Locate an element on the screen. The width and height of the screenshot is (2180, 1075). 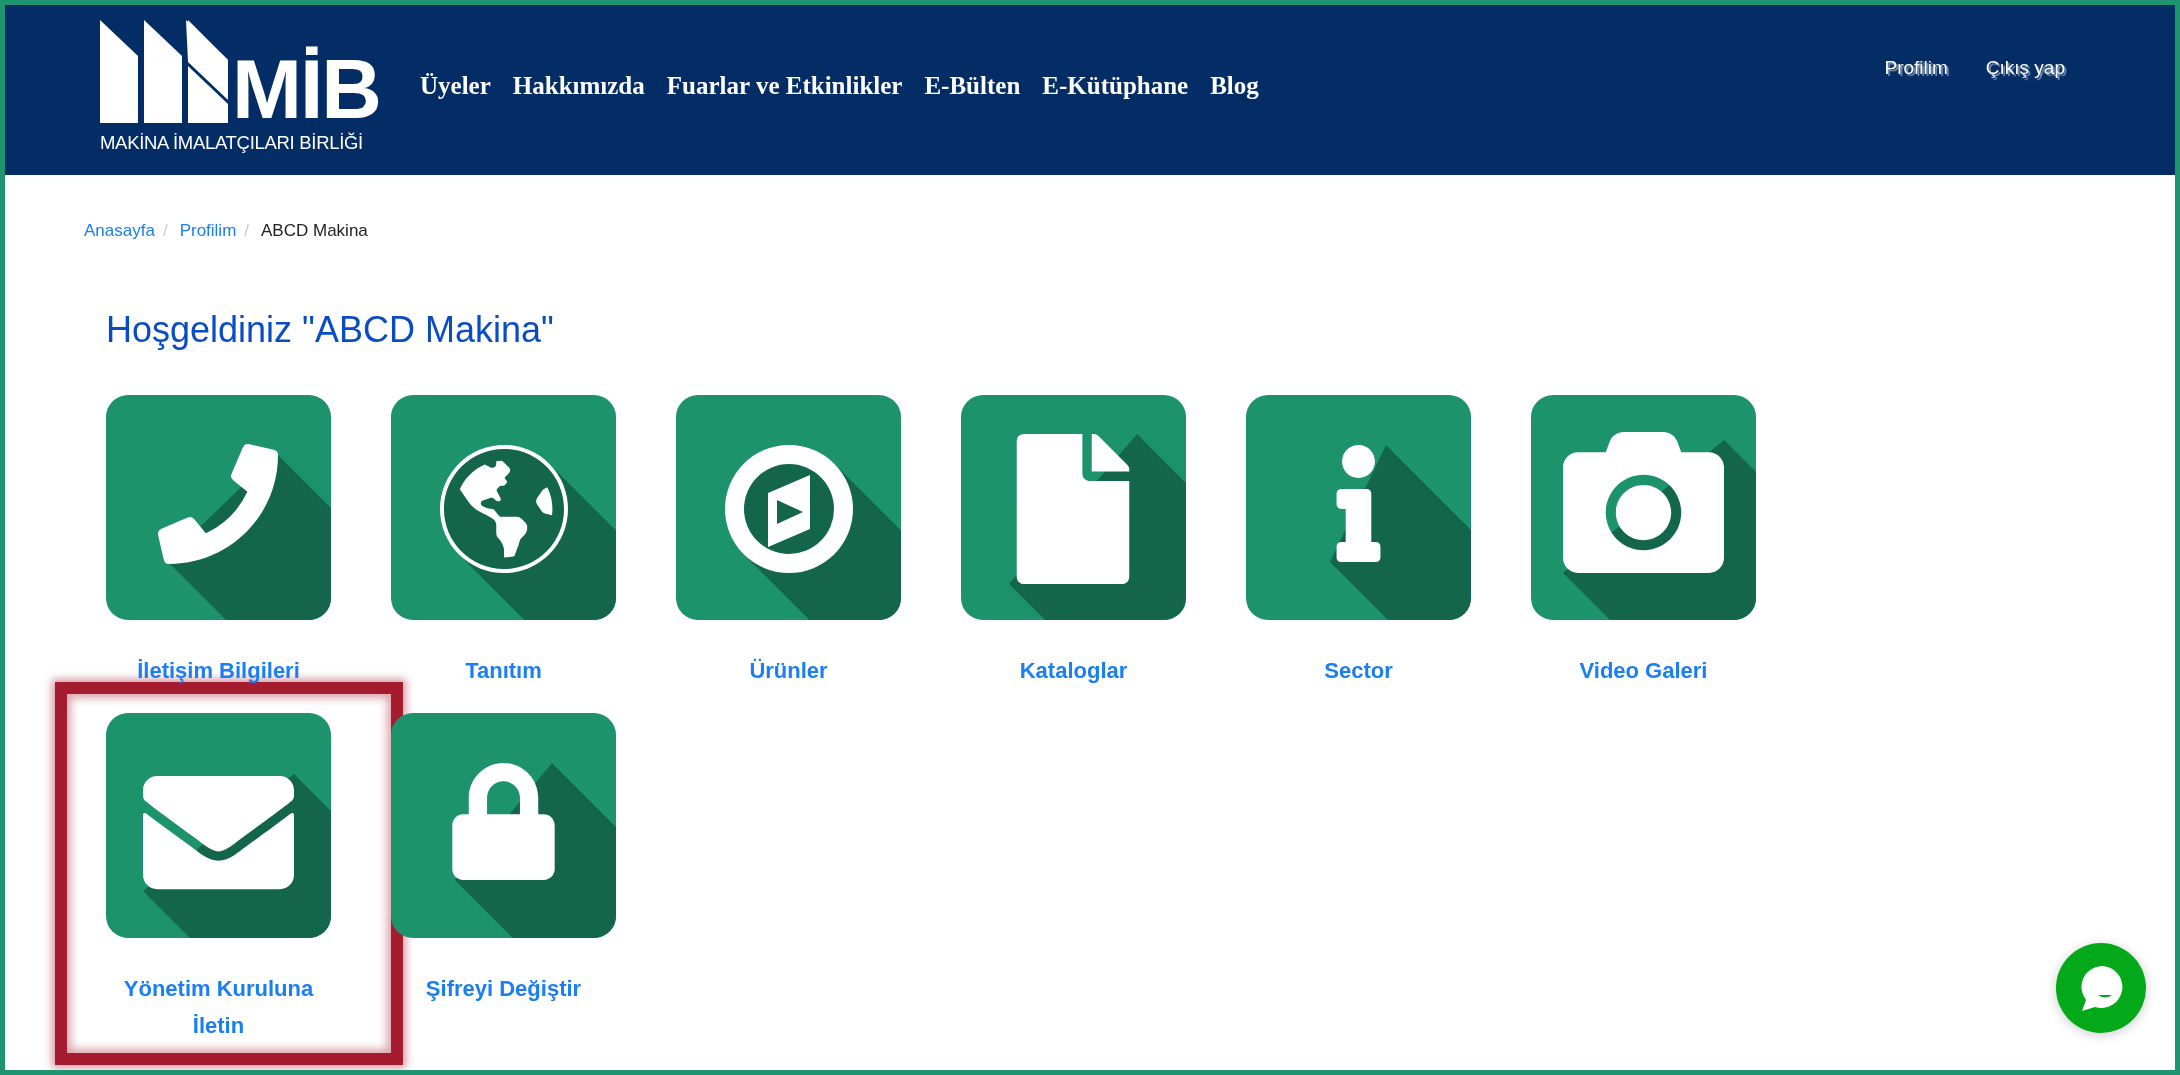
document-icon is located at coordinates (1097, 527).